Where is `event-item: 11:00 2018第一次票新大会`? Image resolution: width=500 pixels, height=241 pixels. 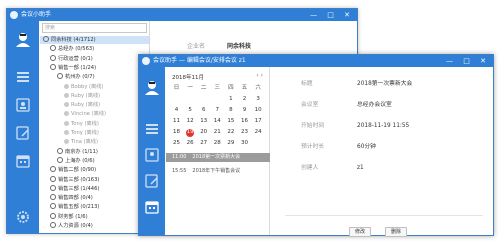
event-item: 11:00 2018第一次票新大会 is located at coordinates (218, 157).